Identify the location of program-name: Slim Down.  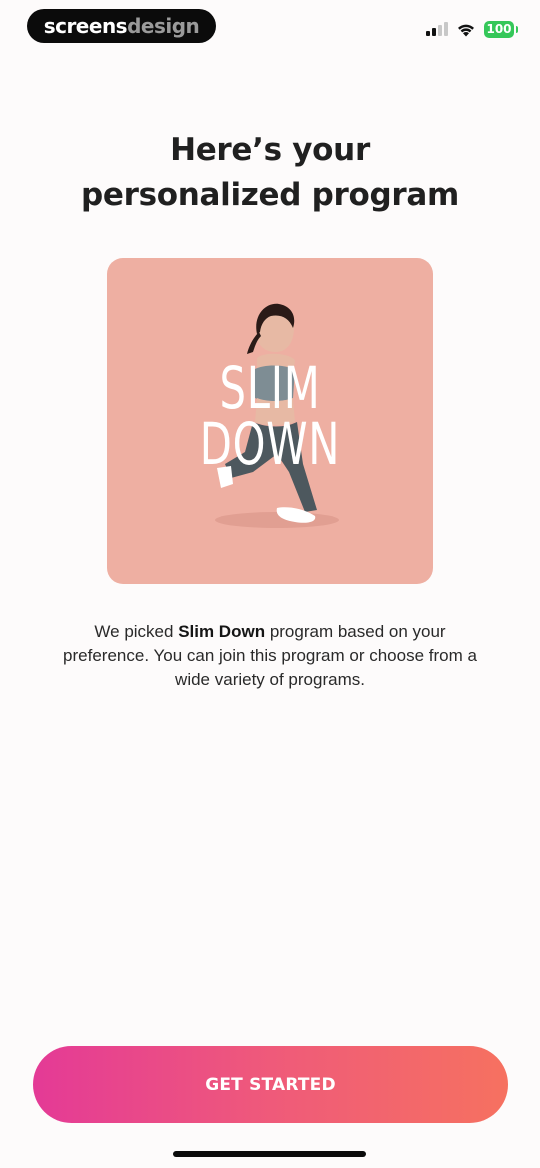
(222, 631).